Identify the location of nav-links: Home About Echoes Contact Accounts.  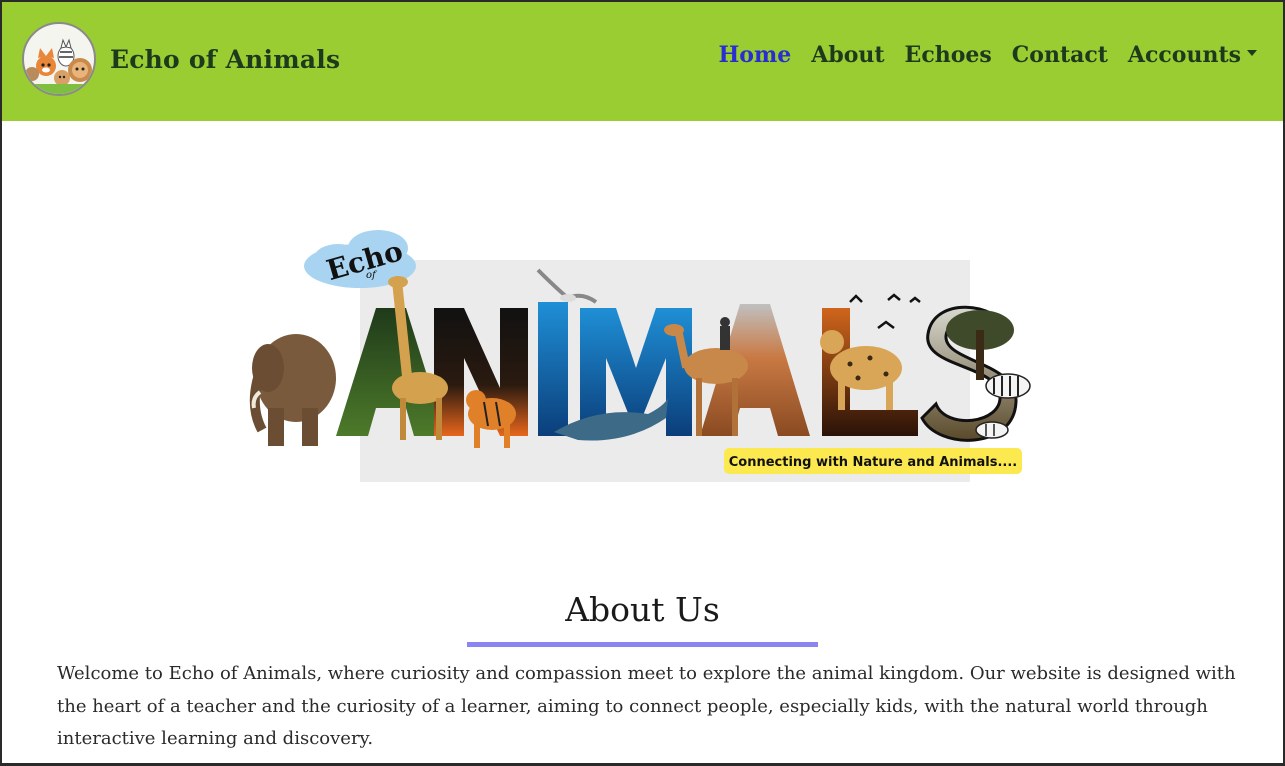
(978, 55).